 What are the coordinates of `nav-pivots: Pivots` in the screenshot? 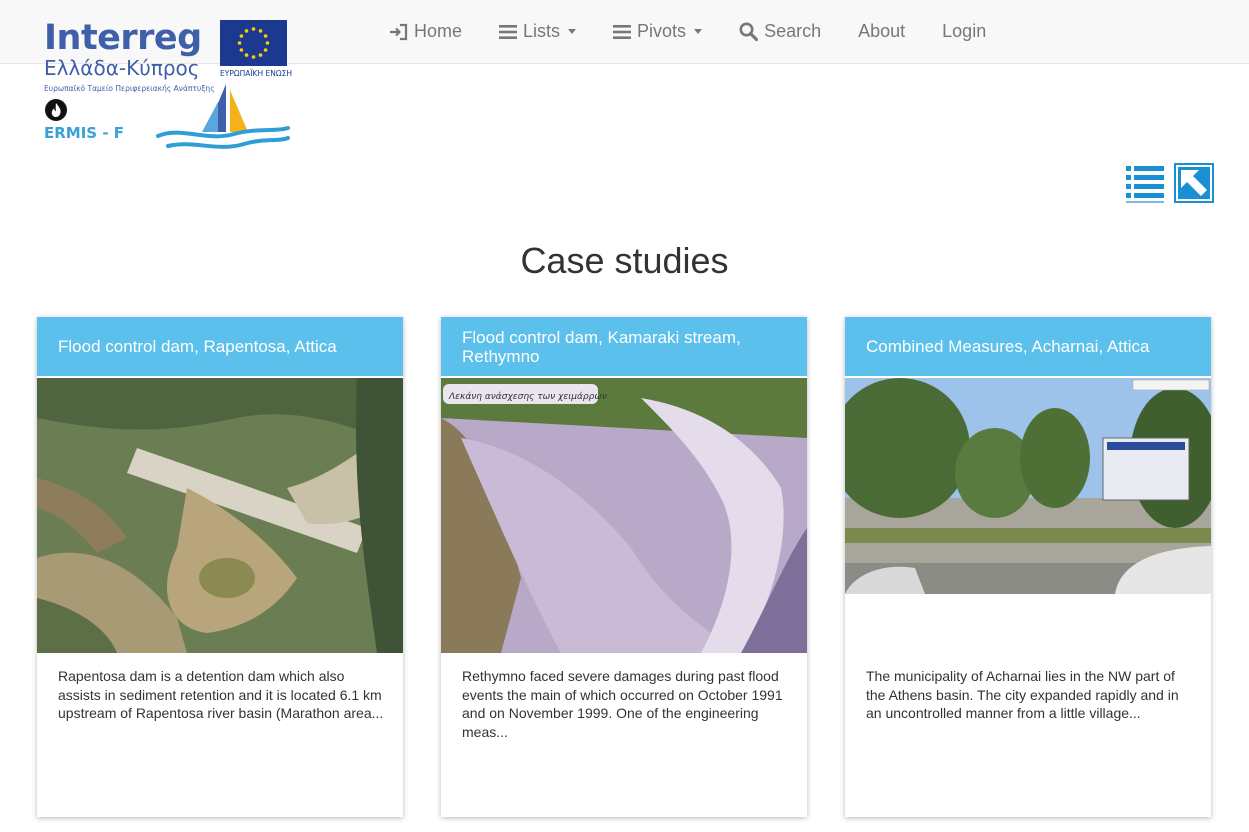 It's located at (658, 31).